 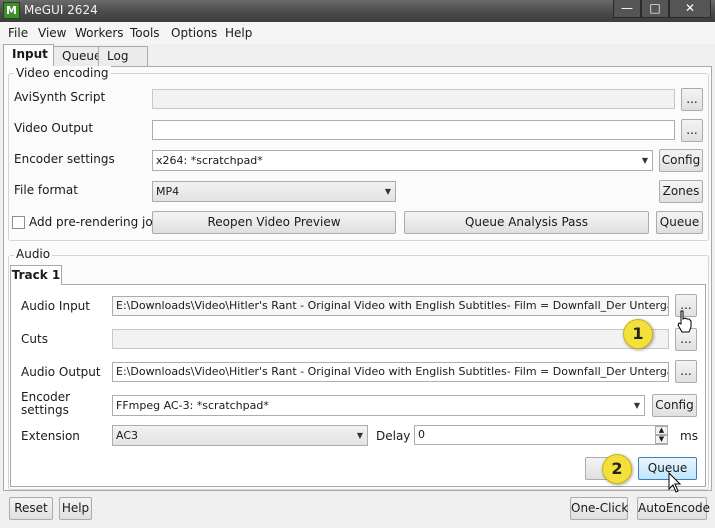 What do you see at coordinates (240, 435) in the screenshot?
I see `extension-select: AC3 ▼` at bounding box center [240, 435].